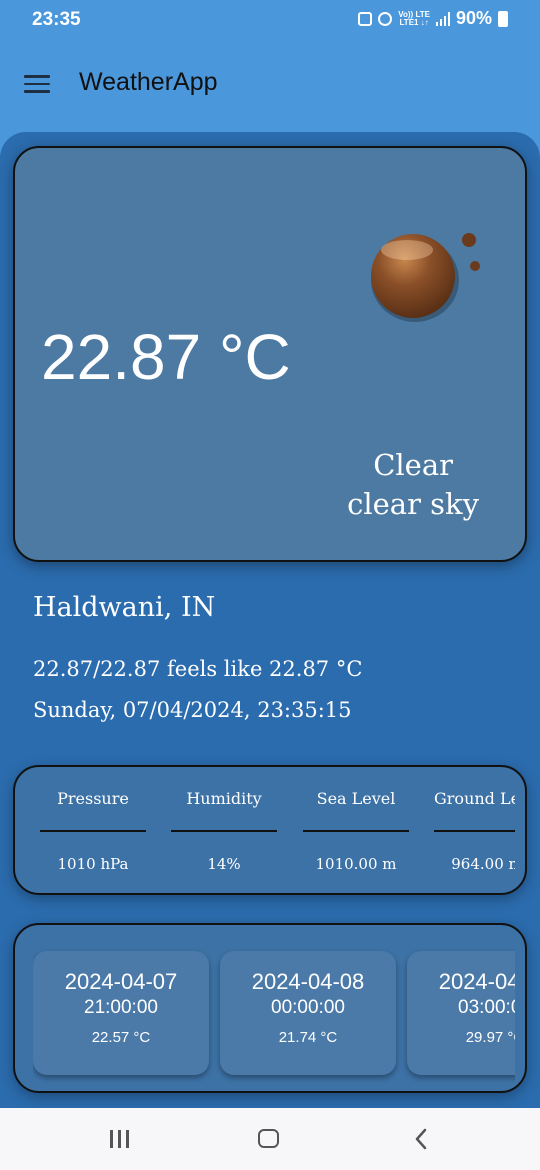 The width and height of the screenshot is (540, 1170). What do you see at coordinates (413, 504) in the screenshot?
I see `weather-description: clear sky` at bounding box center [413, 504].